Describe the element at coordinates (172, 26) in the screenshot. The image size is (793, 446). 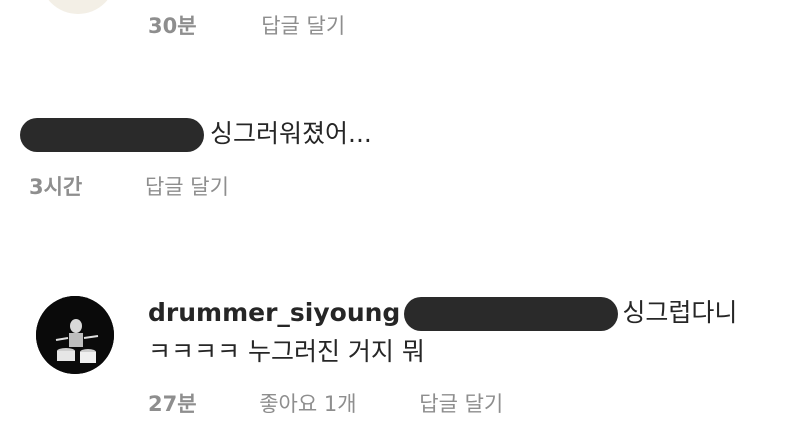
I see `comment-timestamp: 30분` at that location.